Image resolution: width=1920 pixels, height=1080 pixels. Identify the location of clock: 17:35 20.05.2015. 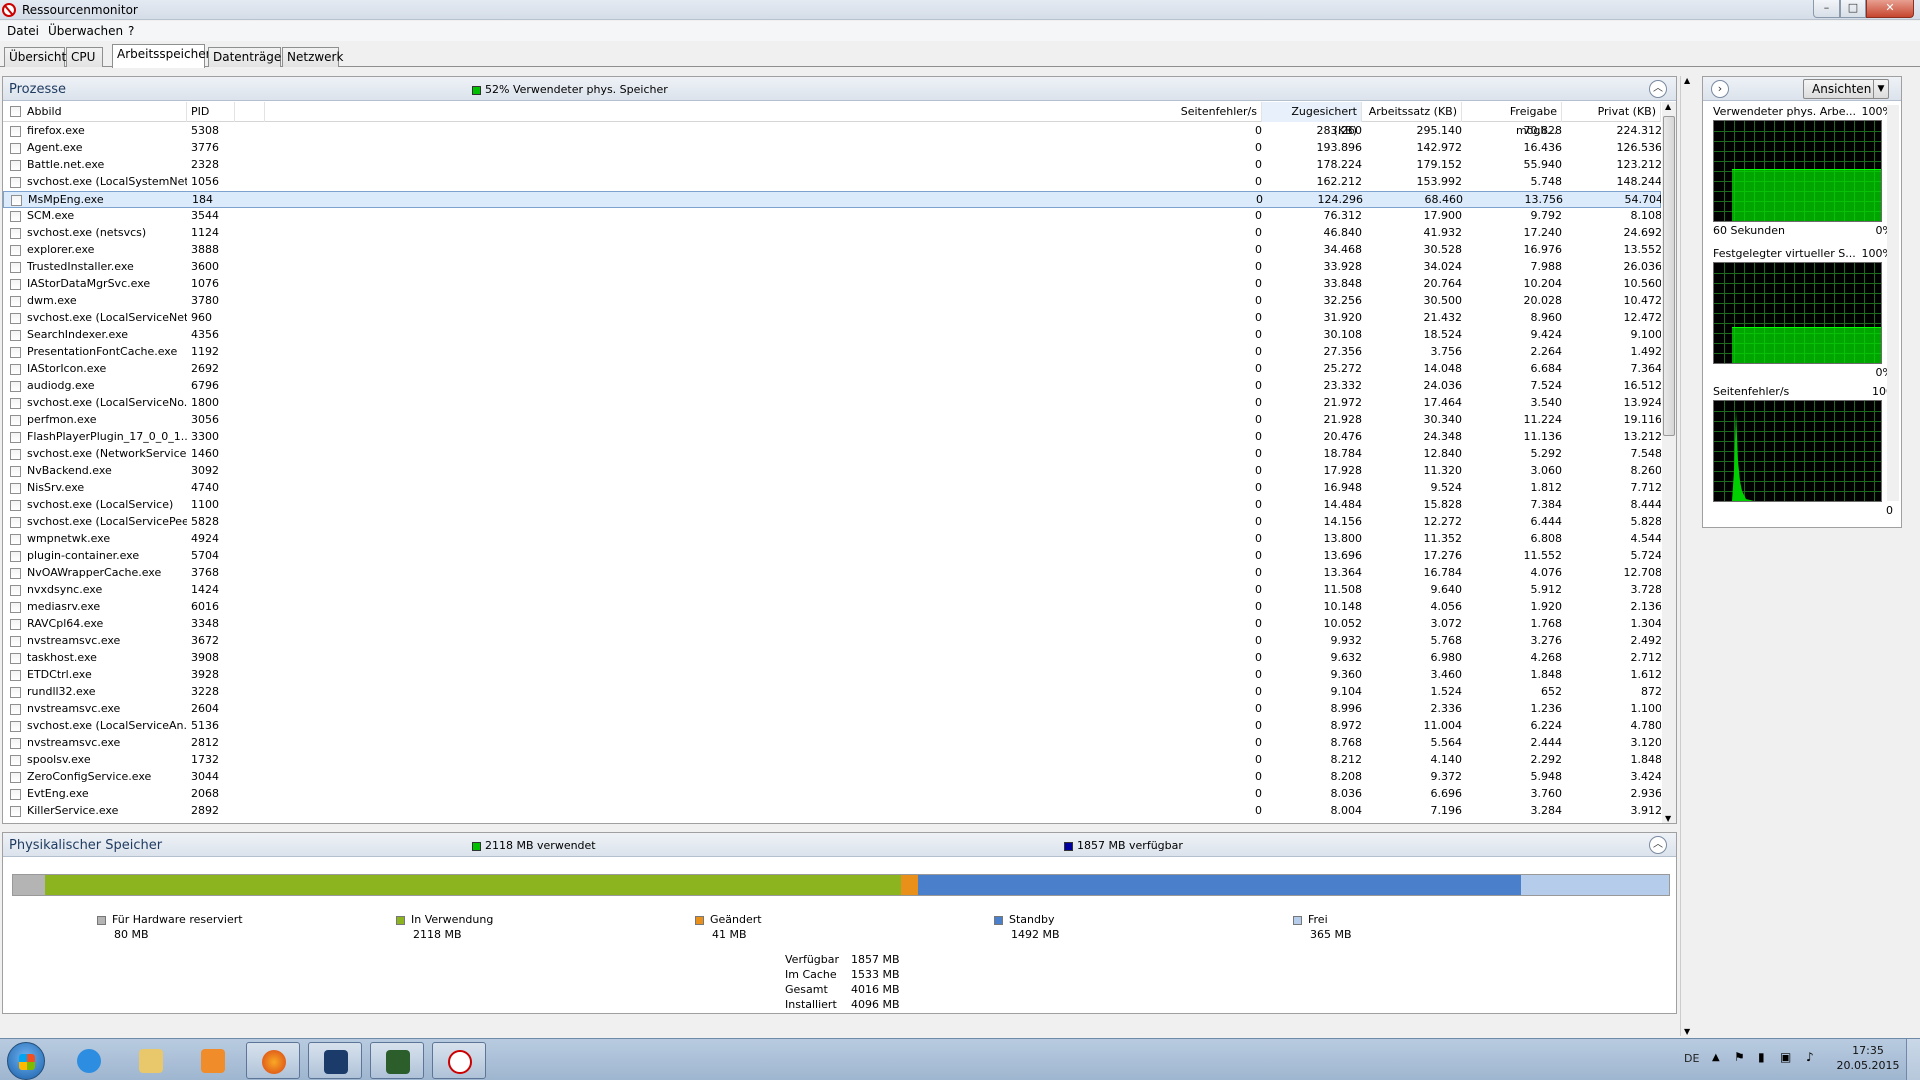
(1868, 1058).